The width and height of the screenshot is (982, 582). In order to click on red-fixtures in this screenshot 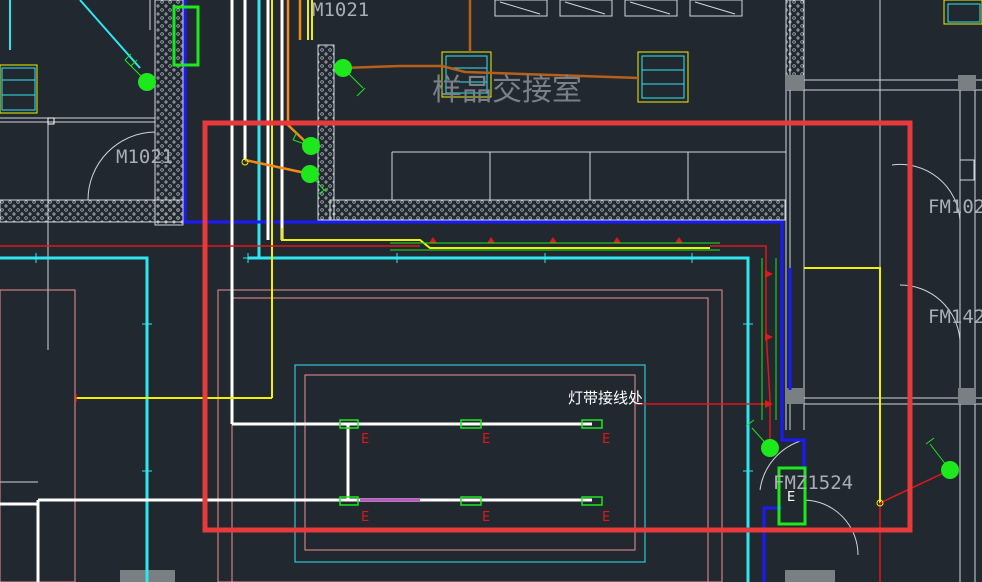, I will do `click(601, 322)`.